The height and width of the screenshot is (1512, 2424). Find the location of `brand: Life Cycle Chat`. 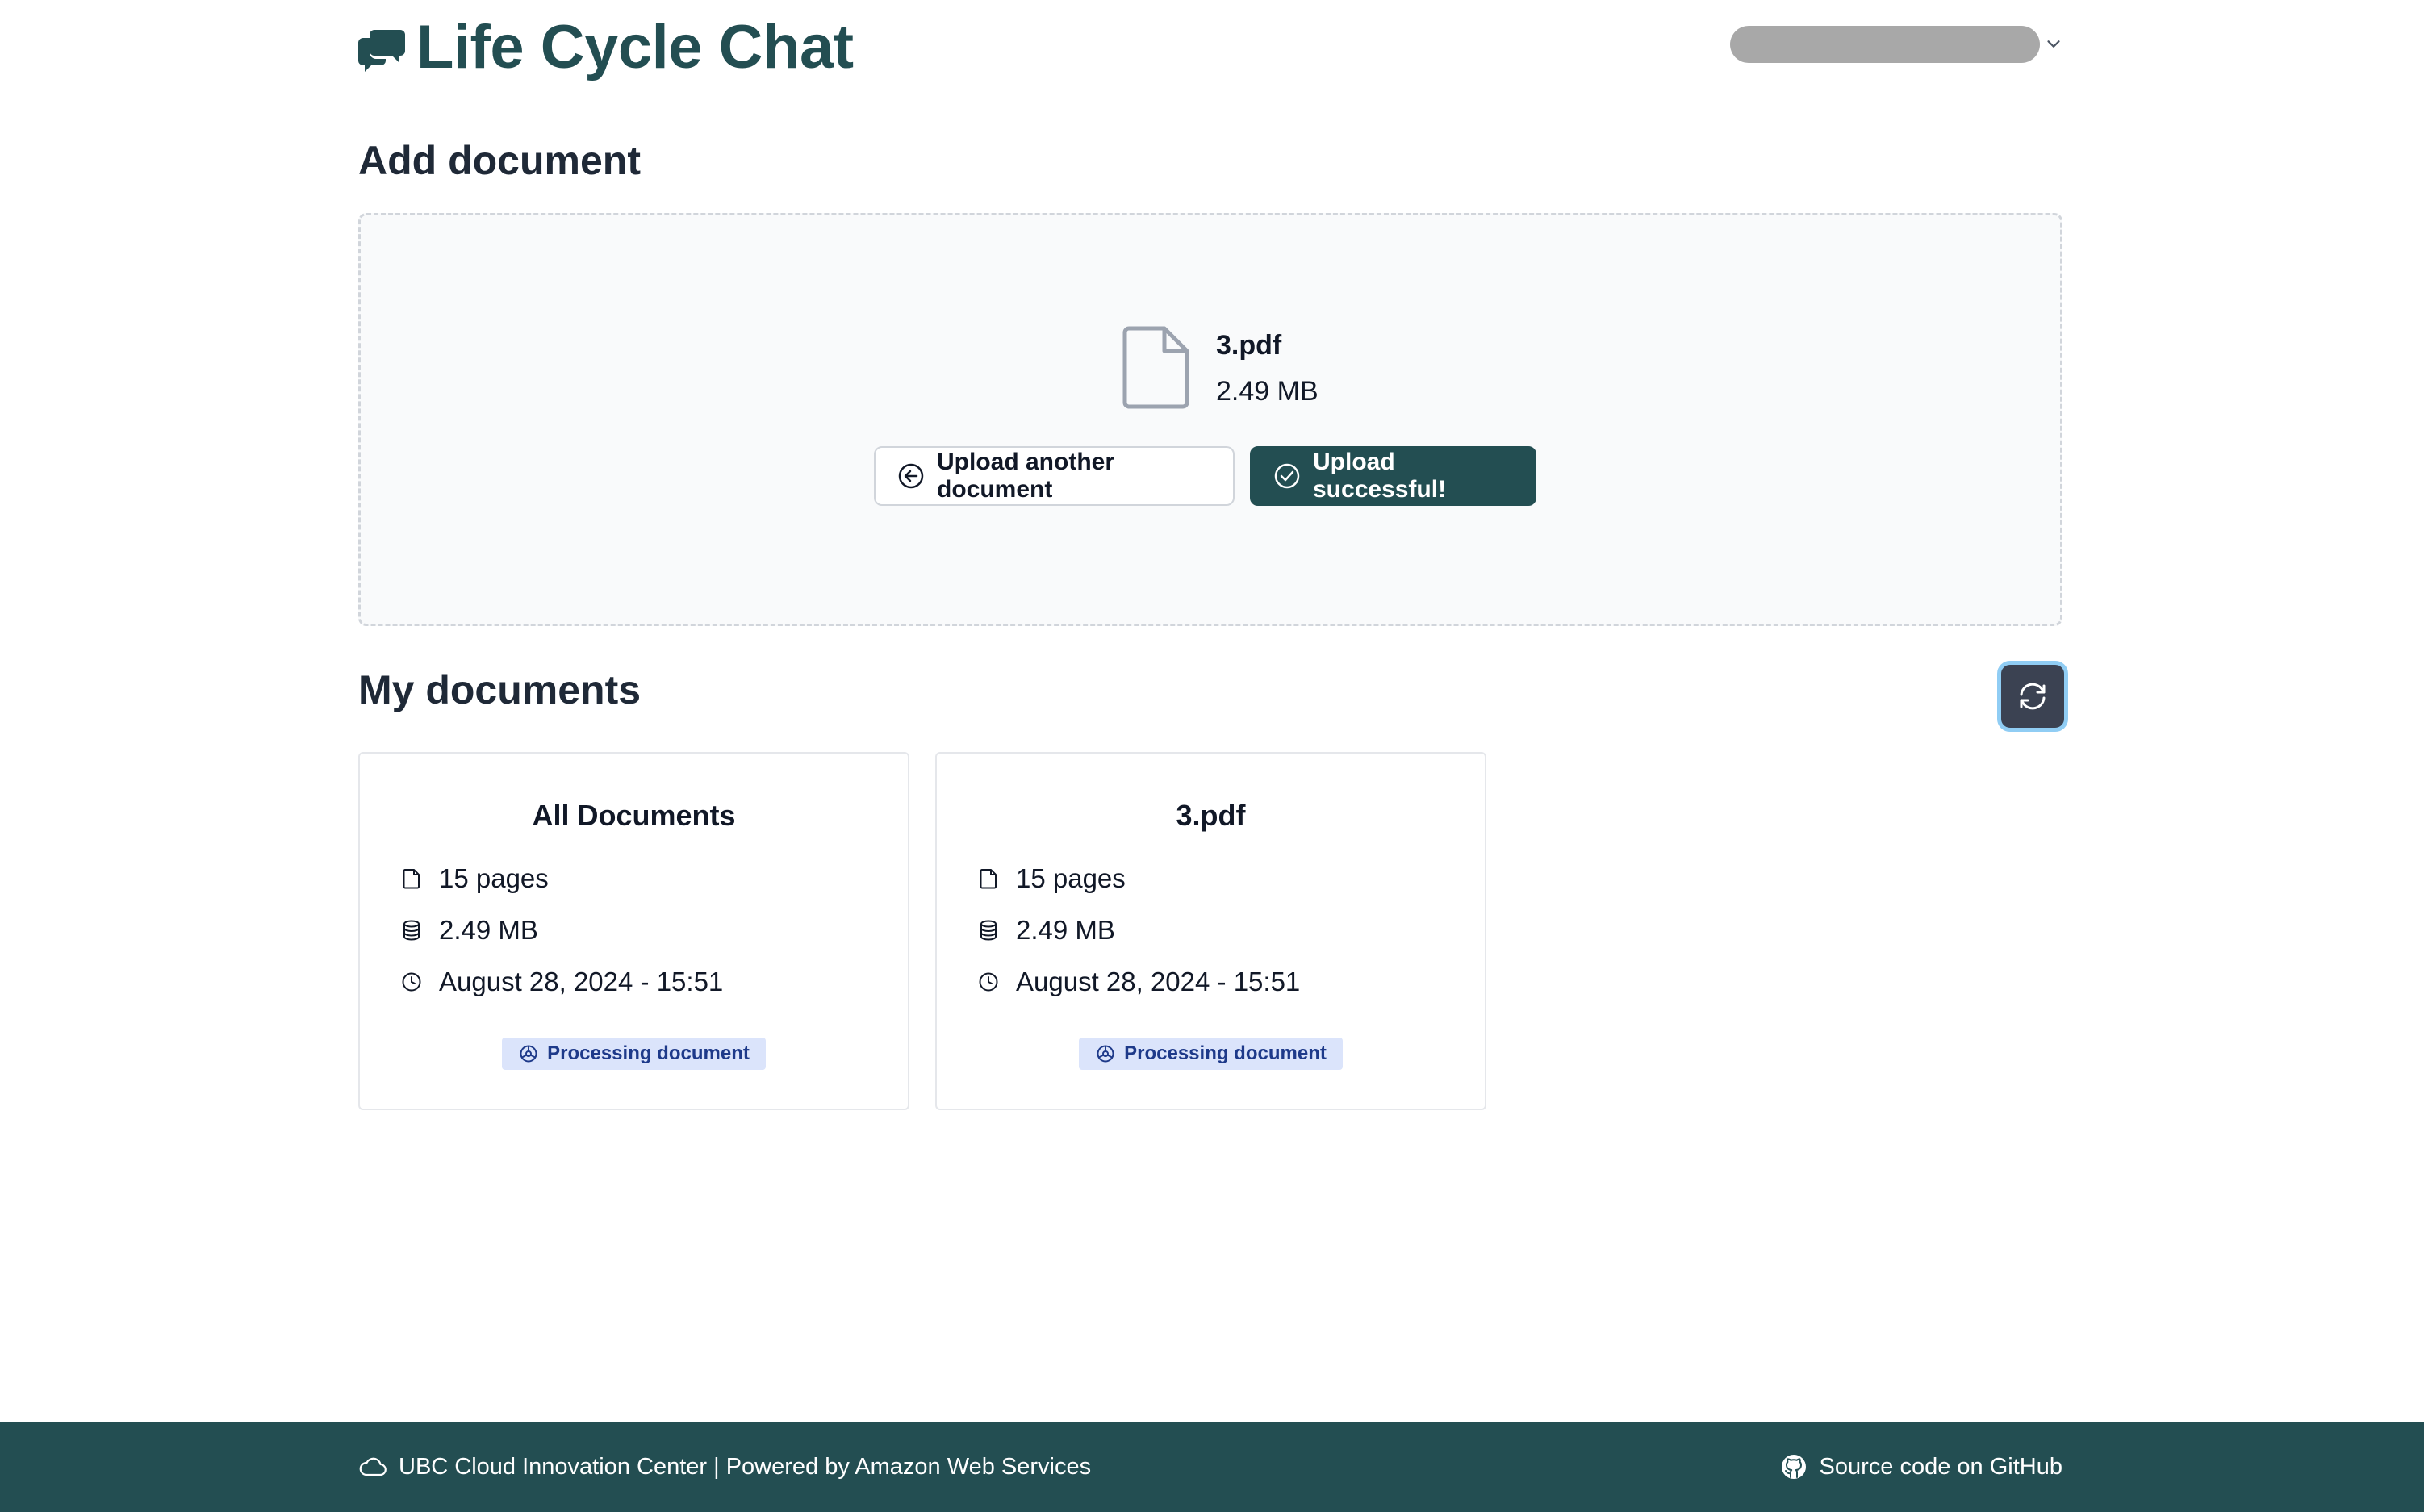

brand: Life Cycle Chat is located at coordinates (606, 47).